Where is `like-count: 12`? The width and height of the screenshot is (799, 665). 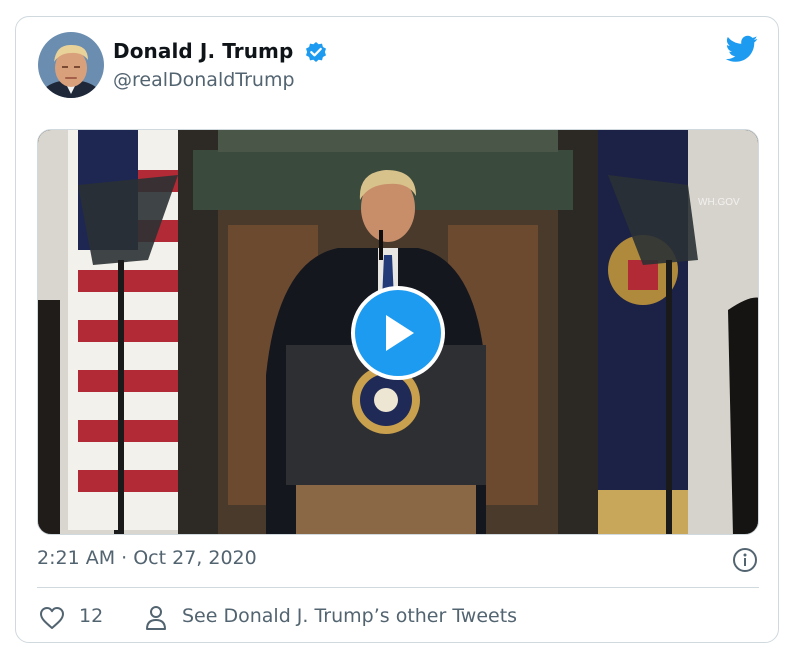
like-count: 12 is located at coordinates (91, 616).